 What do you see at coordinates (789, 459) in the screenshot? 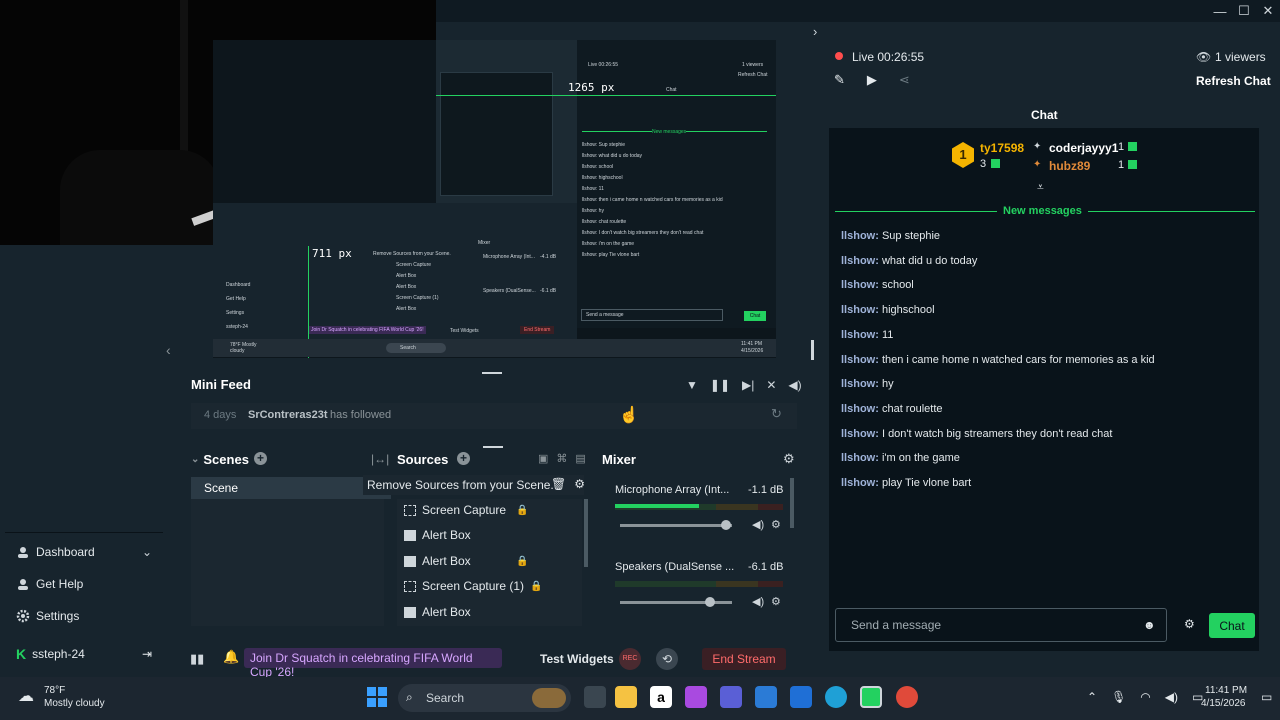
I see `mixer-settings-icon: ⚙` at bounding box center [789, 459].